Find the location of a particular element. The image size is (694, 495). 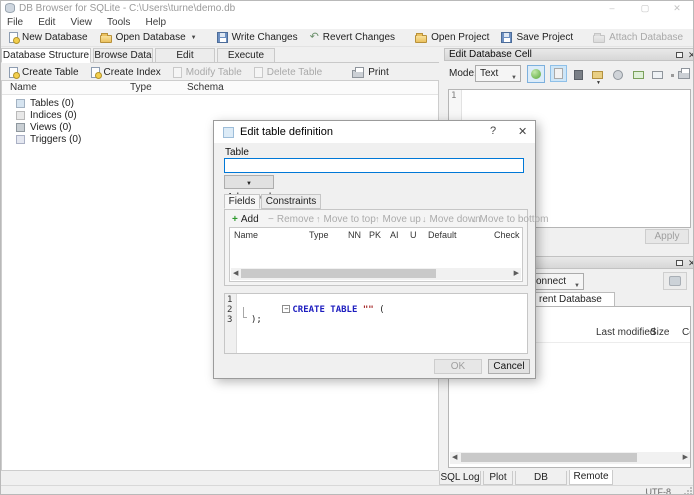

col-u: U is located at coordinates (413, 235).